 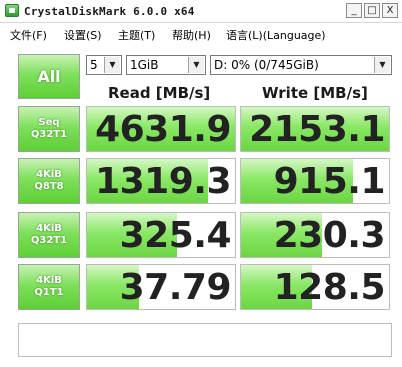 What do you see at coordinates (191, 35) in the screenshot?
I see `menu-help: 帮助(H)` at bounding box center [191, 35].